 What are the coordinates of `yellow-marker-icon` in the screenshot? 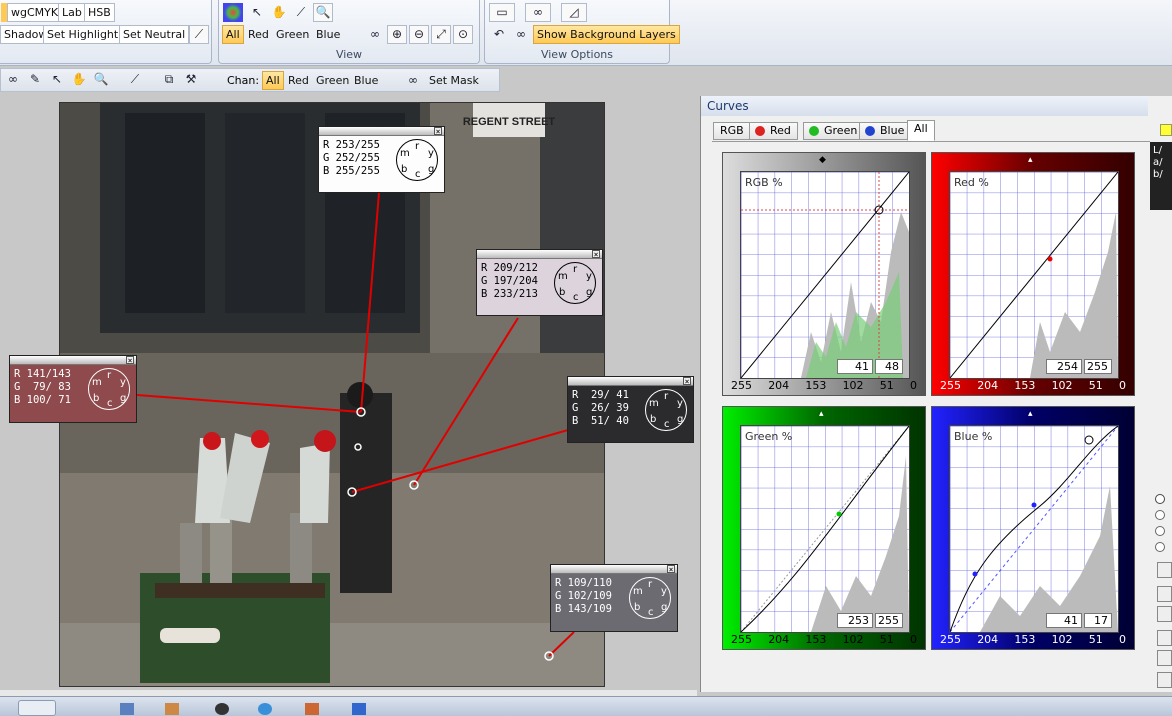 It's located at (1166, 130).